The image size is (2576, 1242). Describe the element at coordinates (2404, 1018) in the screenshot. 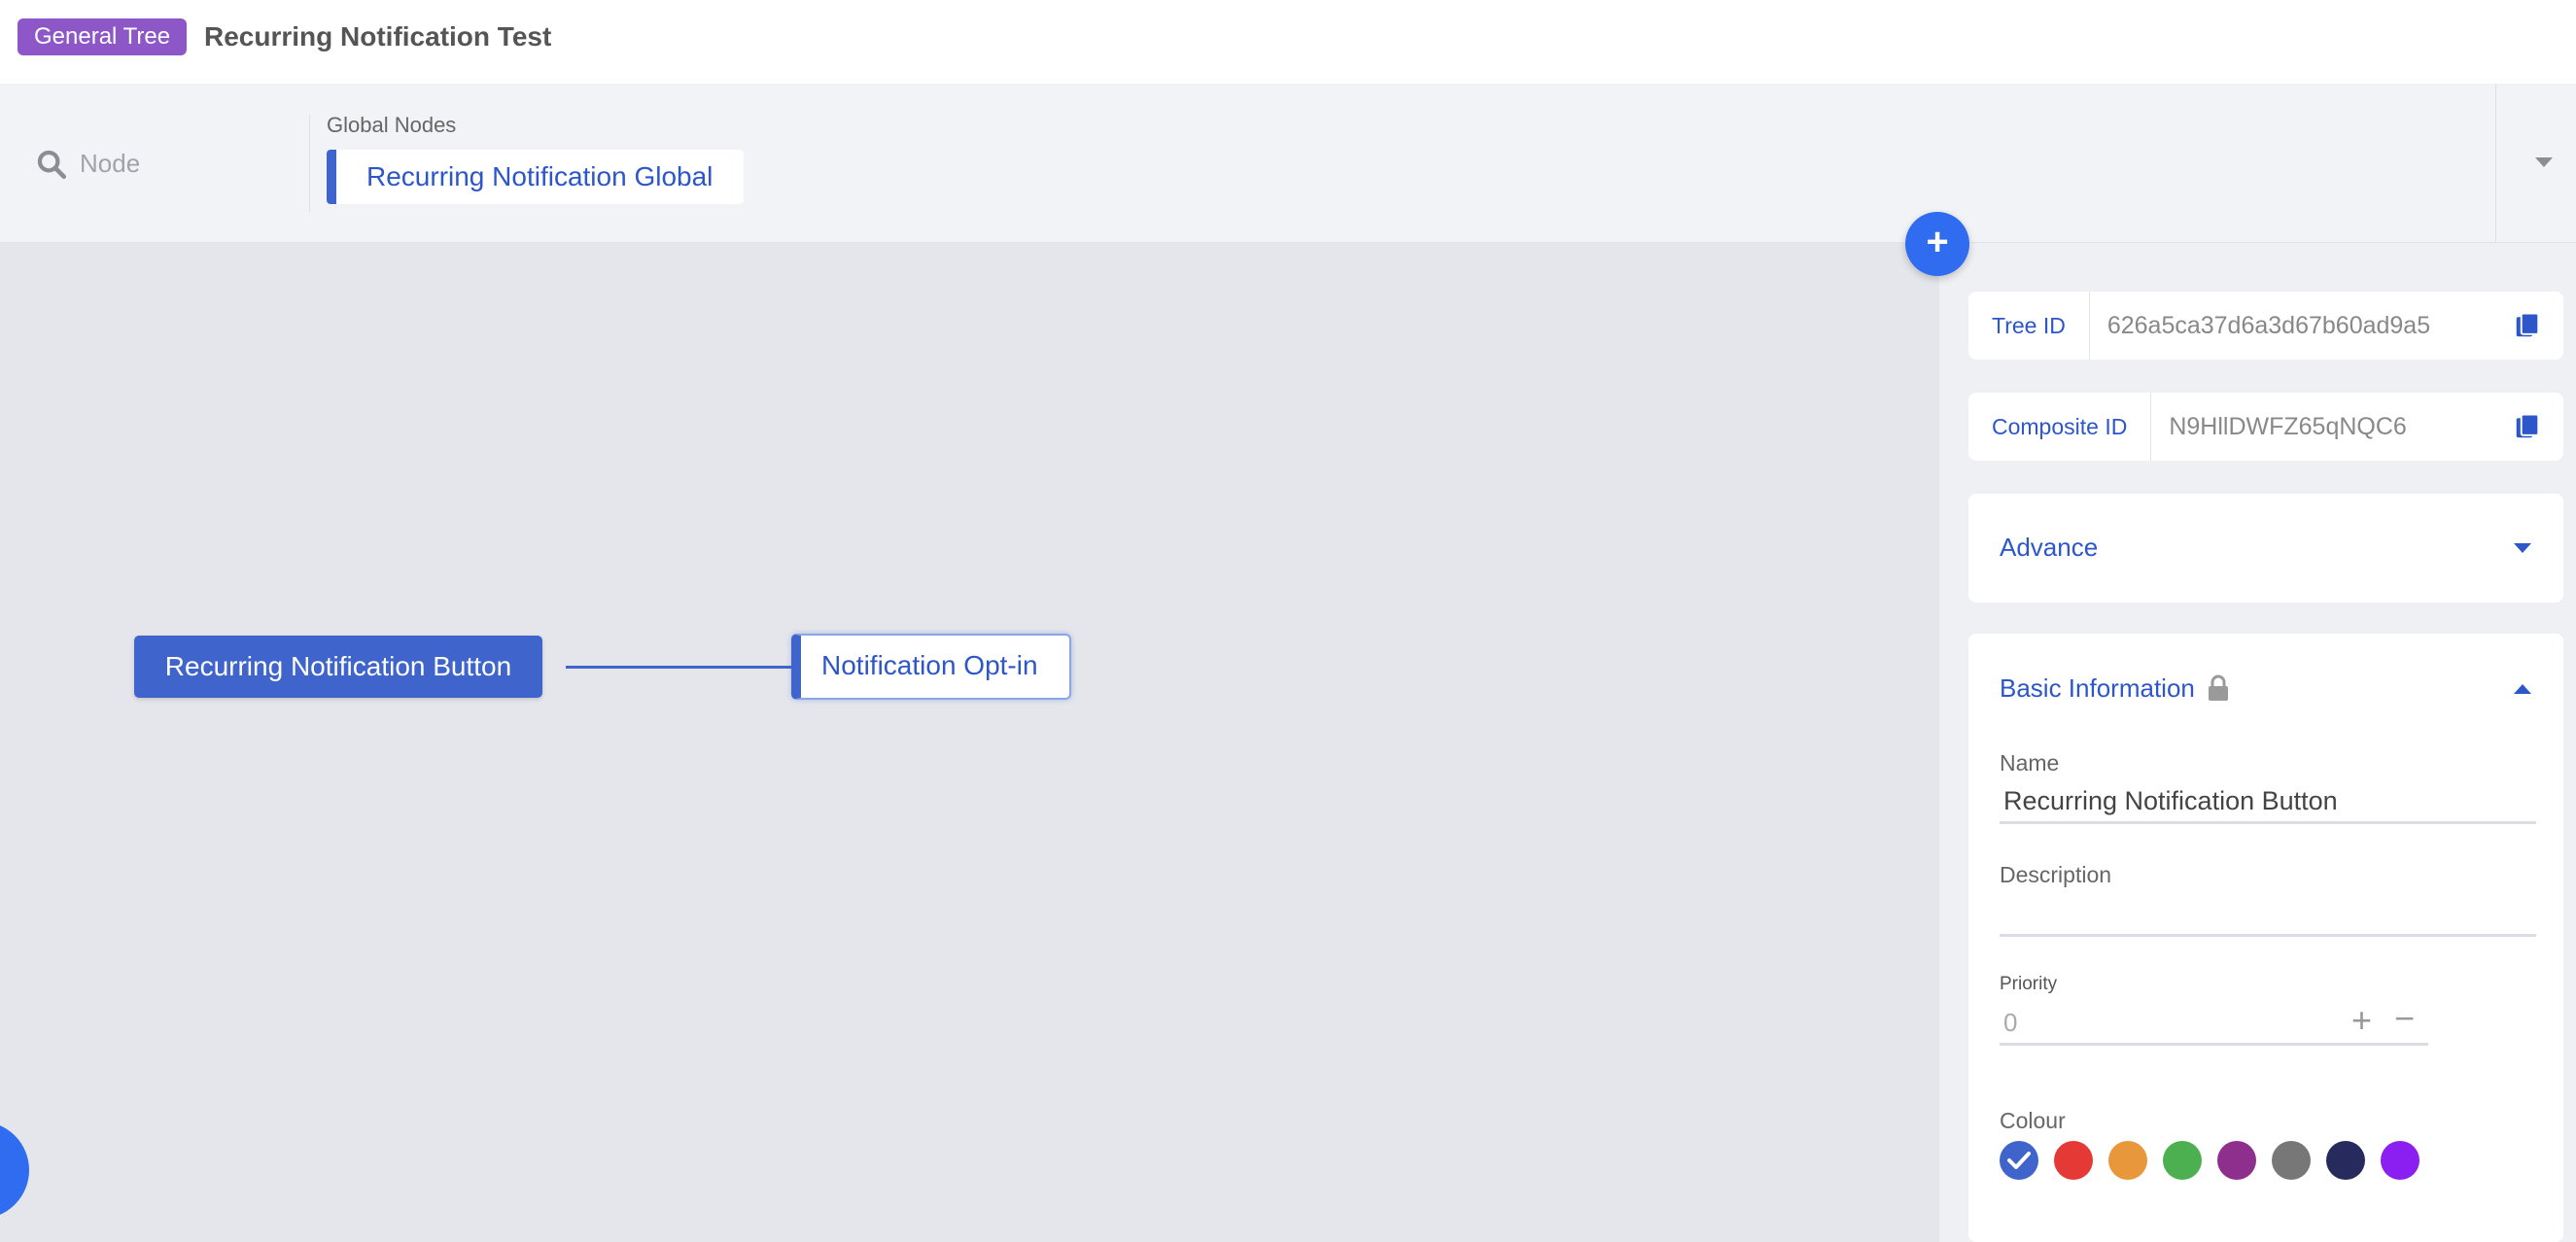

I see `priority-decrement-button: −` at that location.